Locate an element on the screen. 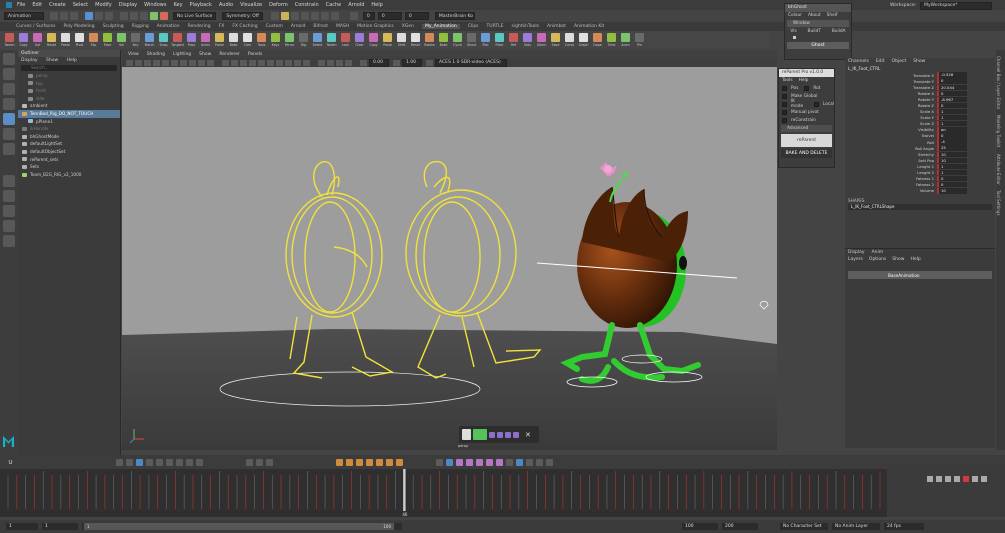 The height and width of the screenshot is (533, 1005). outliner-item: pPlane1 is located at coordinates (69, 122).